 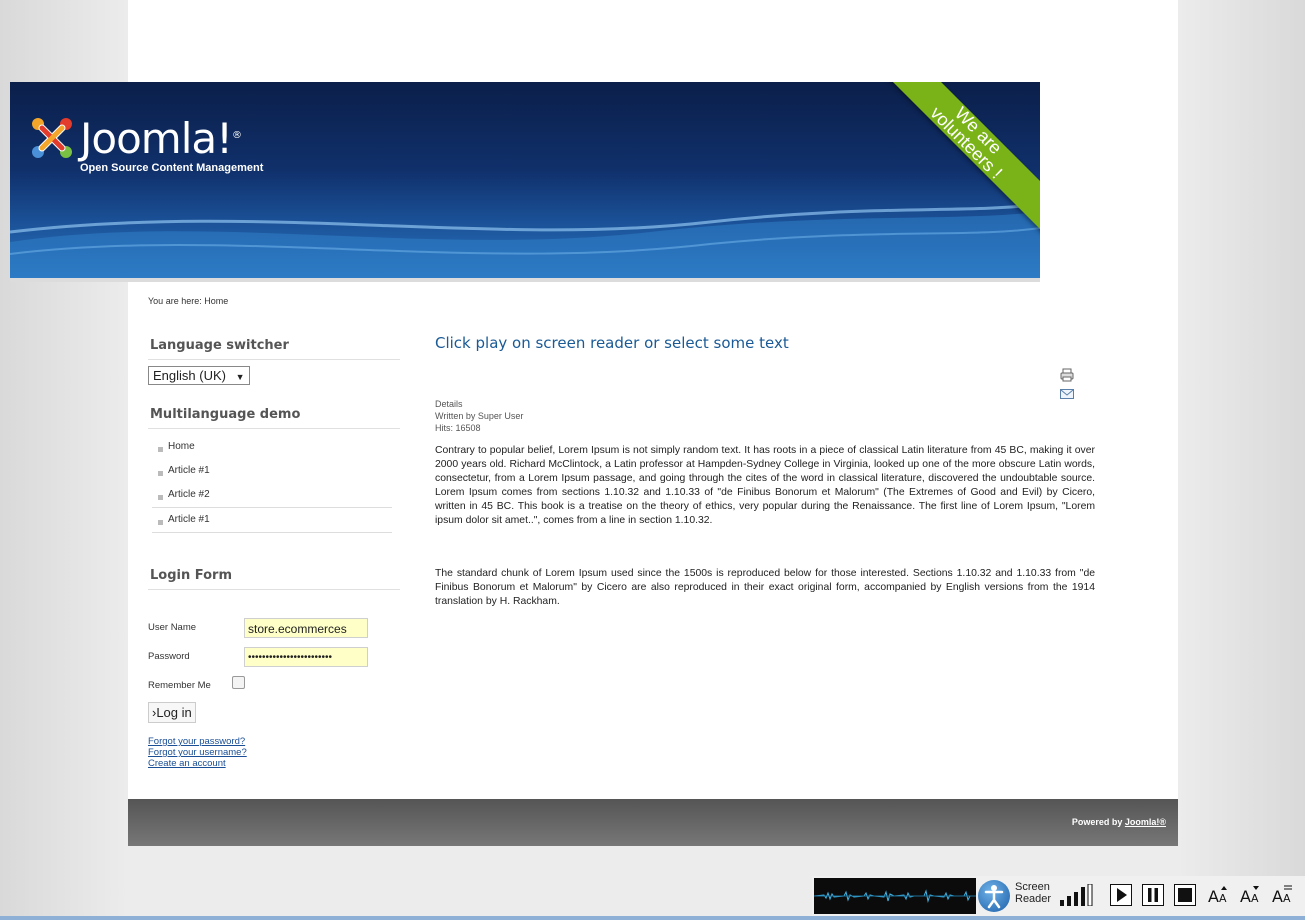 I want to click on accessibility-figure, so click(x=994, y=897).